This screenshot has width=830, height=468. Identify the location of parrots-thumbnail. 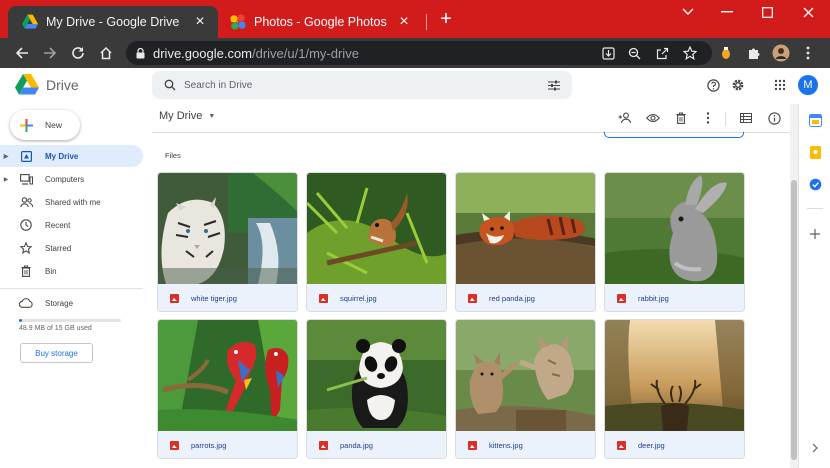
(227, 375).